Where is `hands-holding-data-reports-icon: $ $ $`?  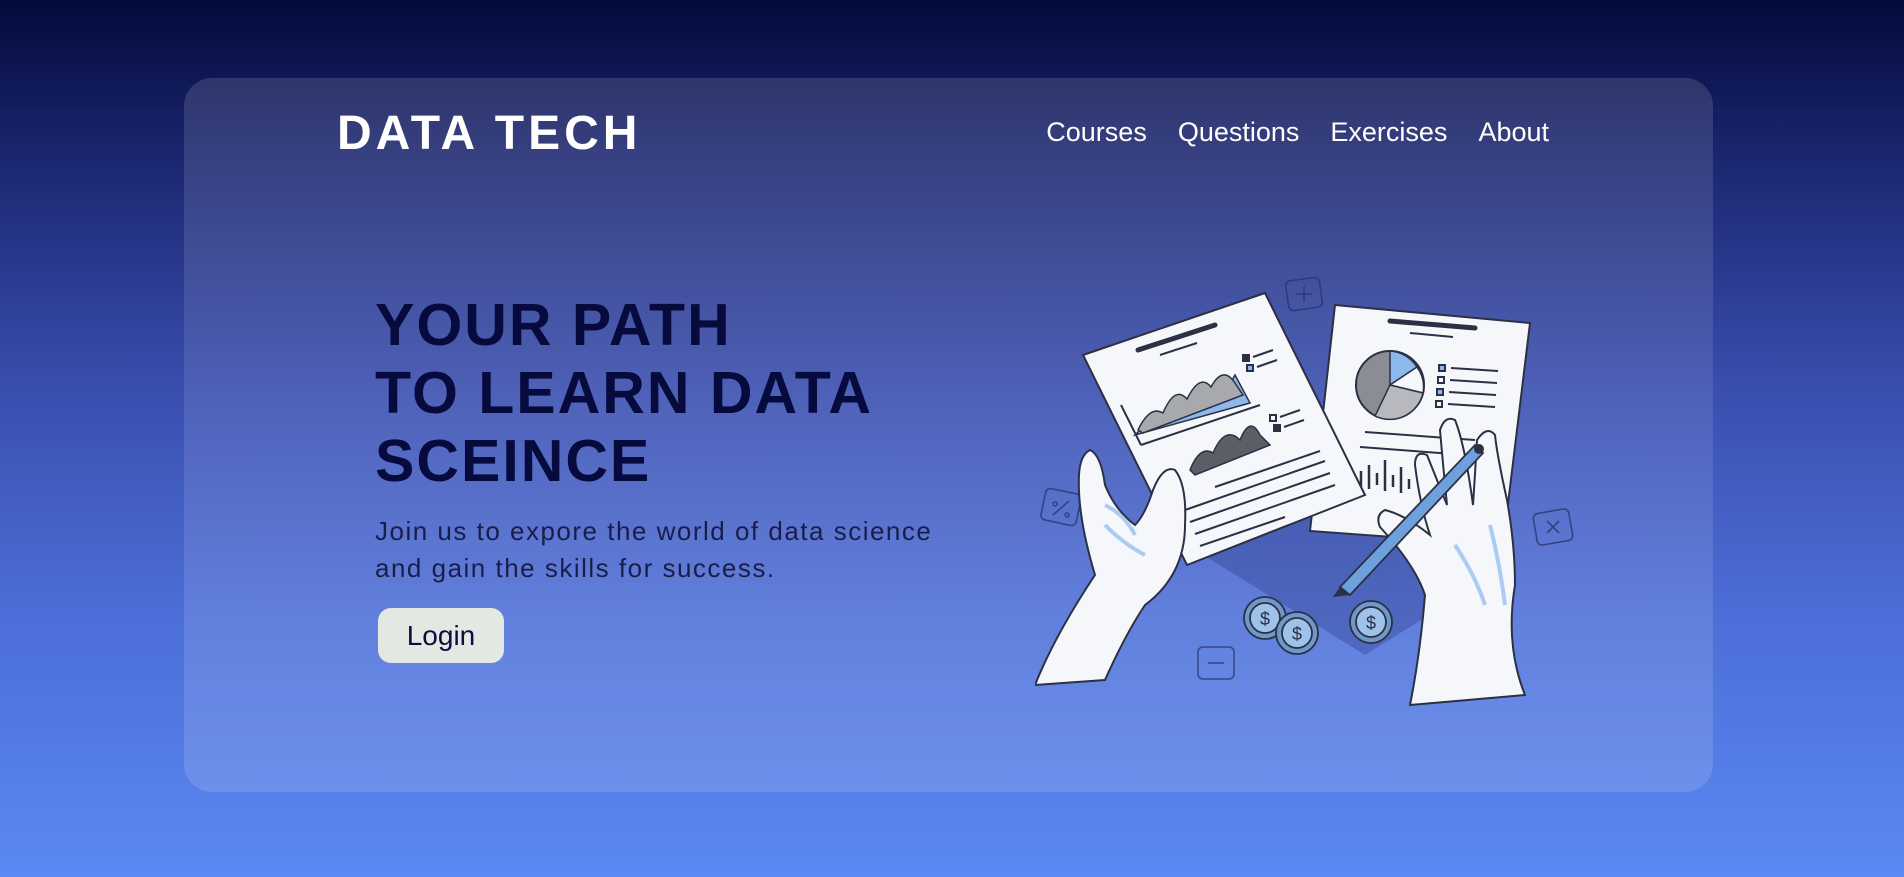
hands-holding-data-reports-icon: $ $ $ is located at coordinates (1304, 491).